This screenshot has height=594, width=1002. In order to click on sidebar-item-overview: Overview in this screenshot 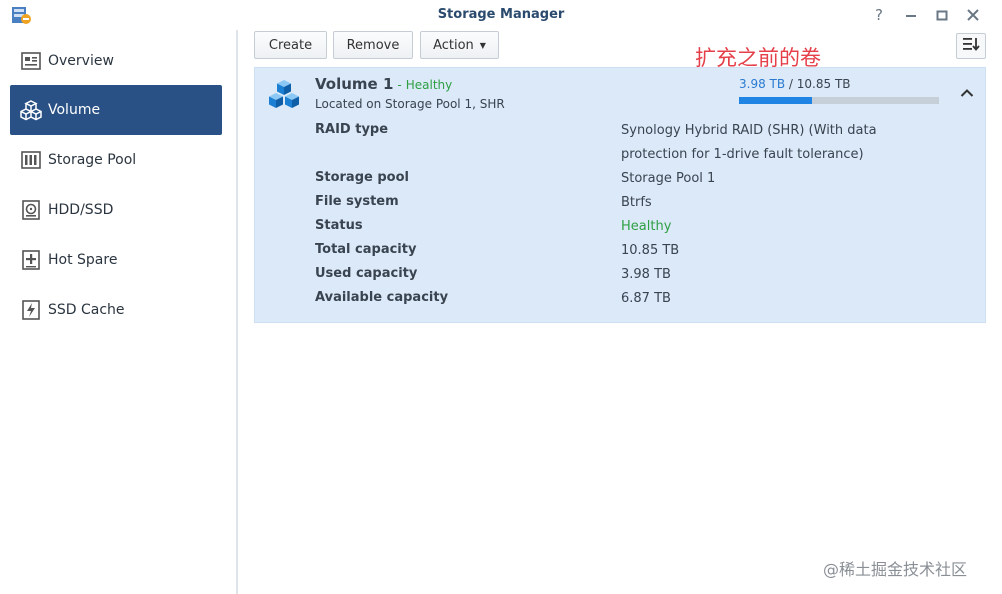, I will do `click(116, 61)`.